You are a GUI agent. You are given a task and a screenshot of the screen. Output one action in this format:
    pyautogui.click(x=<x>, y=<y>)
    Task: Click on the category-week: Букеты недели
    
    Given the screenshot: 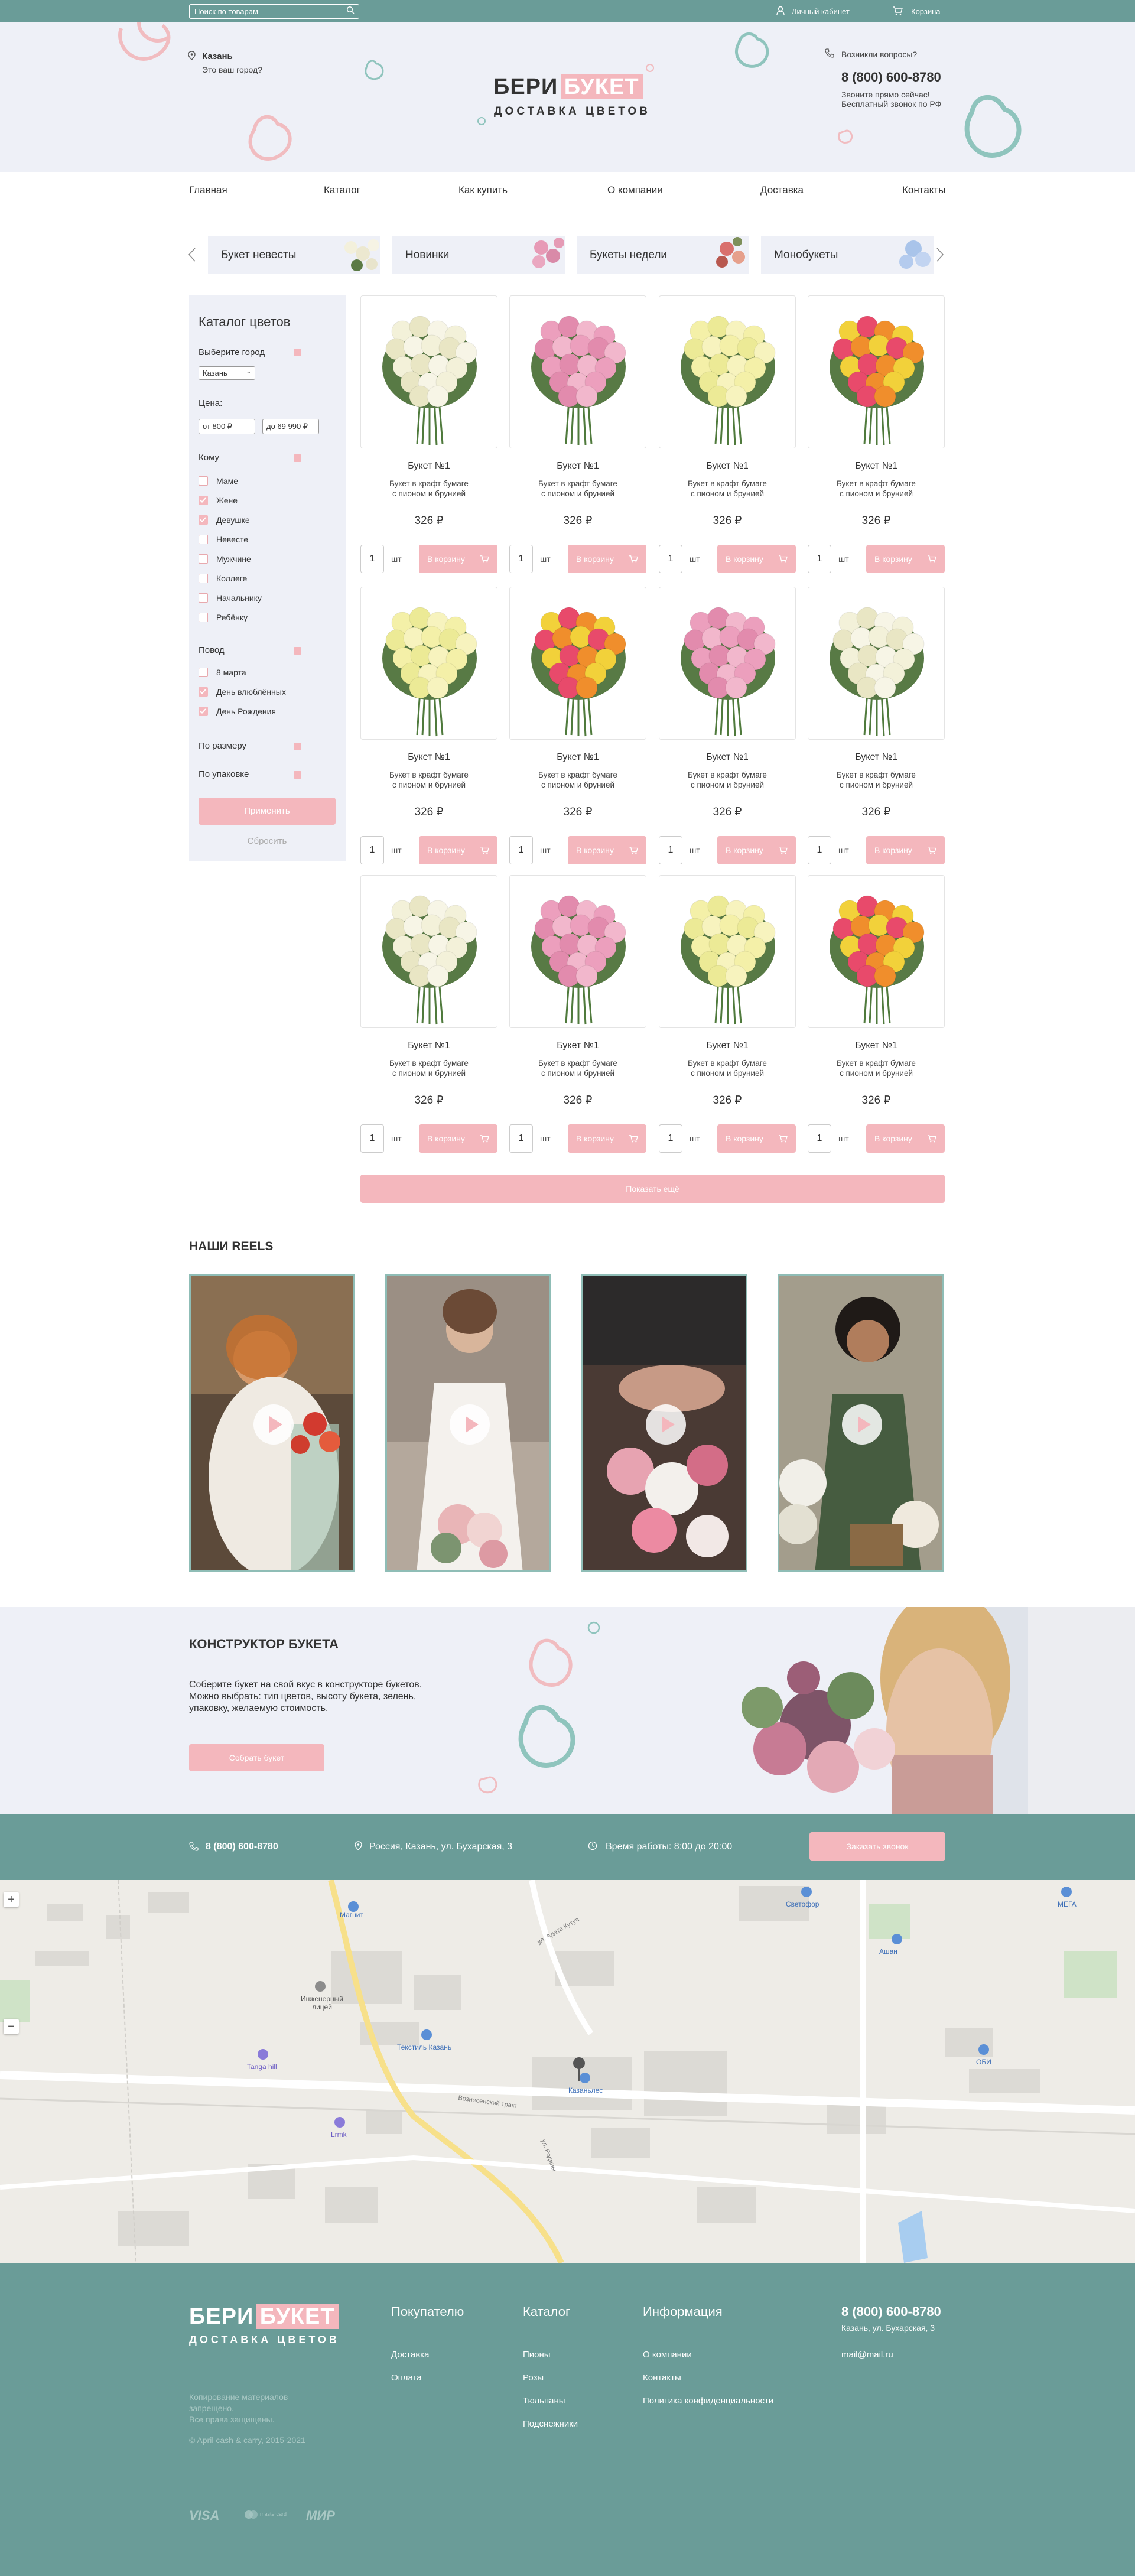 What is the action you would take?
    pyautogui.click(x=663, y=255)
    